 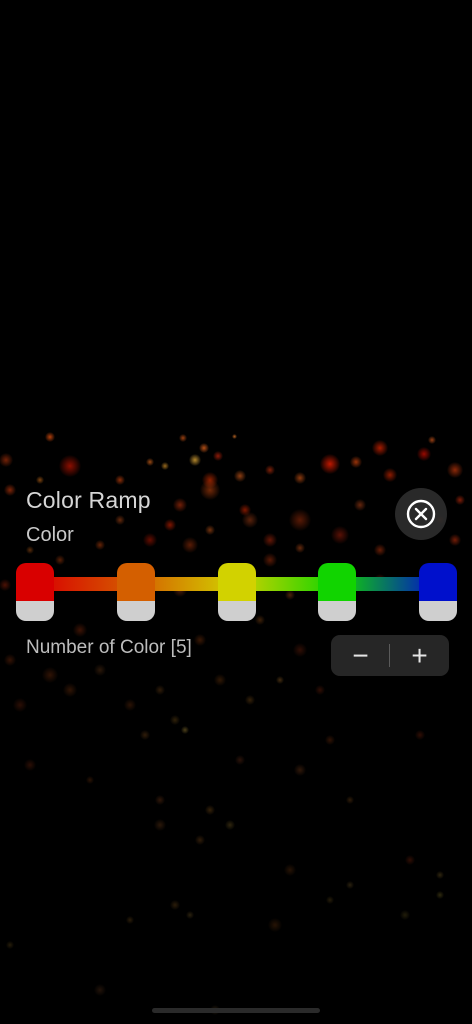 I want to click on color-count-stepper: − +, so click(x=390, y=655).